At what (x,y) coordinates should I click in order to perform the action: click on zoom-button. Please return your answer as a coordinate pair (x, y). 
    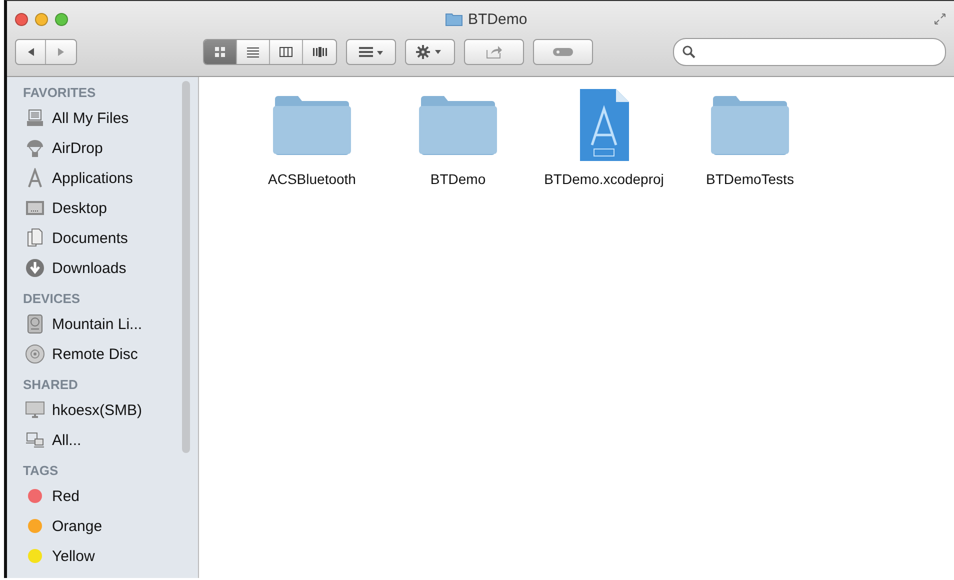
    Looking at the image, I should click on (61, 19).